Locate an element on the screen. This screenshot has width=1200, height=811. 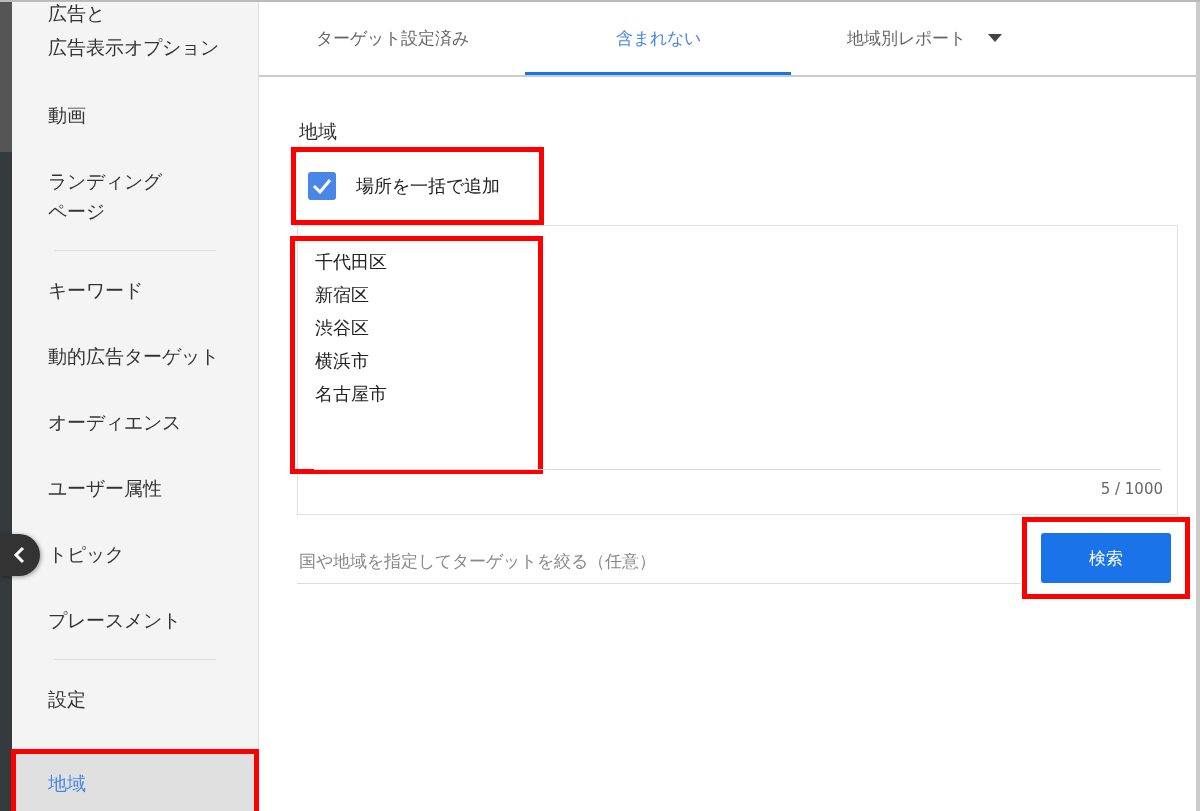
checkbox is located at coordinates (322, 186).